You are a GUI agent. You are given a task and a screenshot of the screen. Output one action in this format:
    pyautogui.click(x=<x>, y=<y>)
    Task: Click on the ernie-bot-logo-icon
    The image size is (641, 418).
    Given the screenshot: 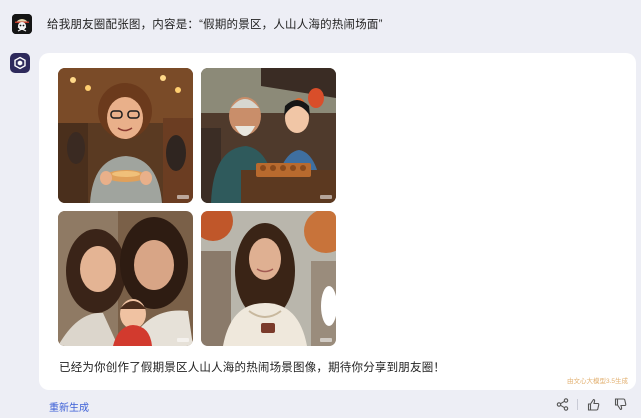 What is the action you would take?
    pyautogui.click(x=20, y=63)
    